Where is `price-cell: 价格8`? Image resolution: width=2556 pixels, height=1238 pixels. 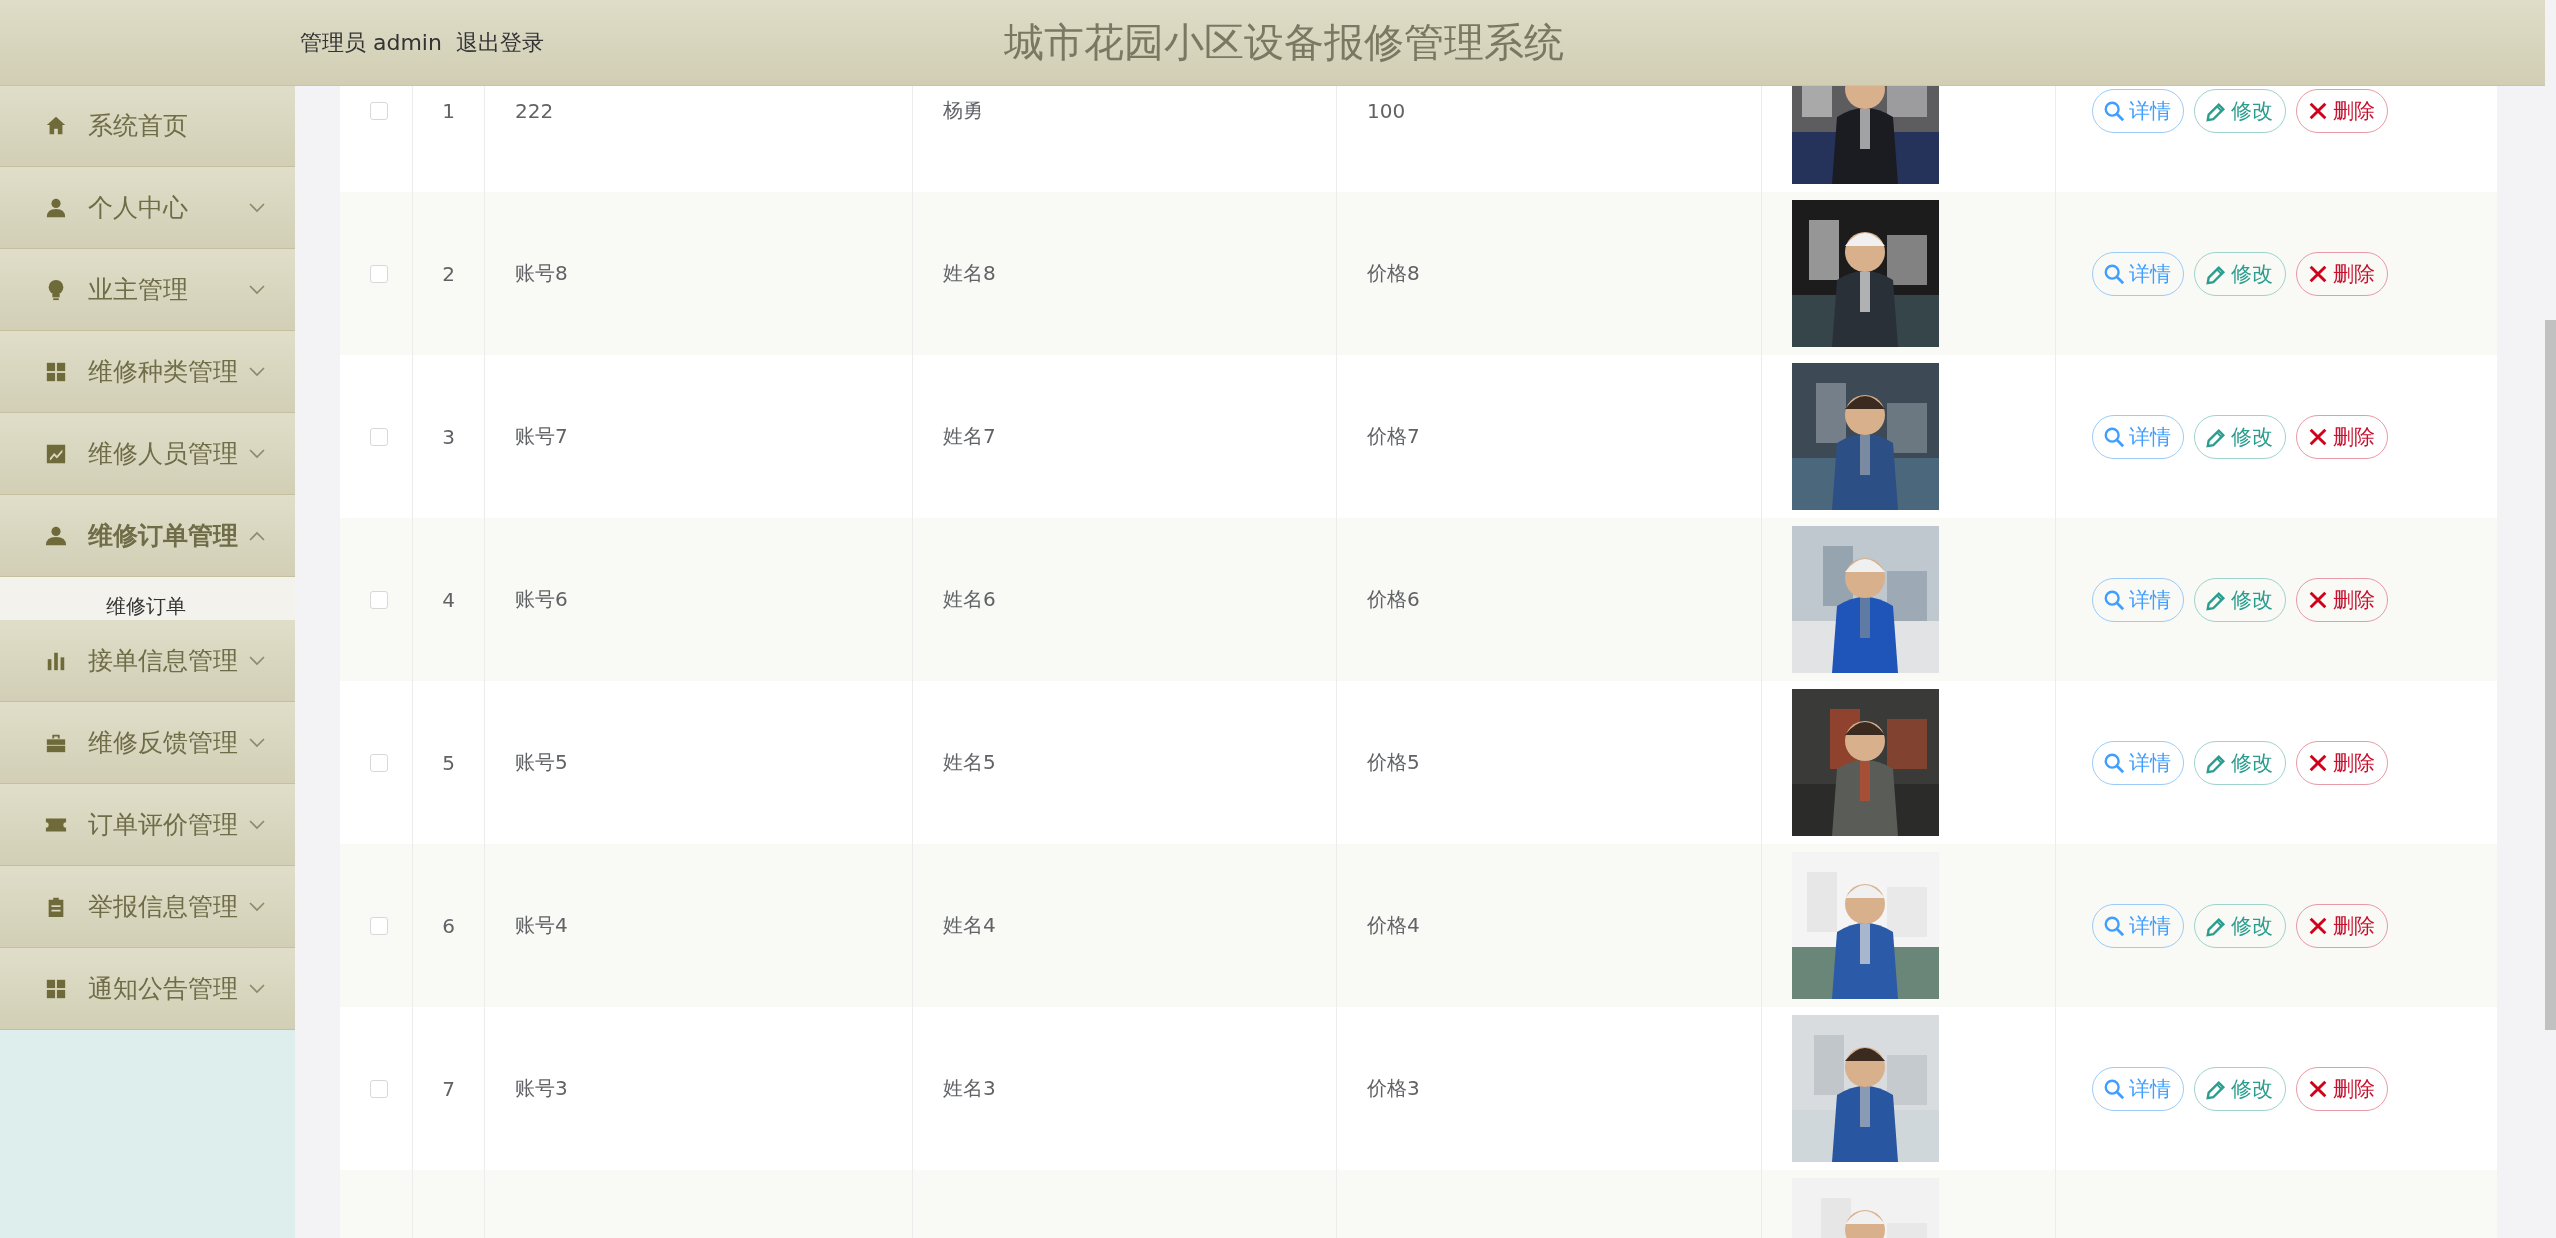
price-cell: 价格8 is located at coordinates (1393, 273).